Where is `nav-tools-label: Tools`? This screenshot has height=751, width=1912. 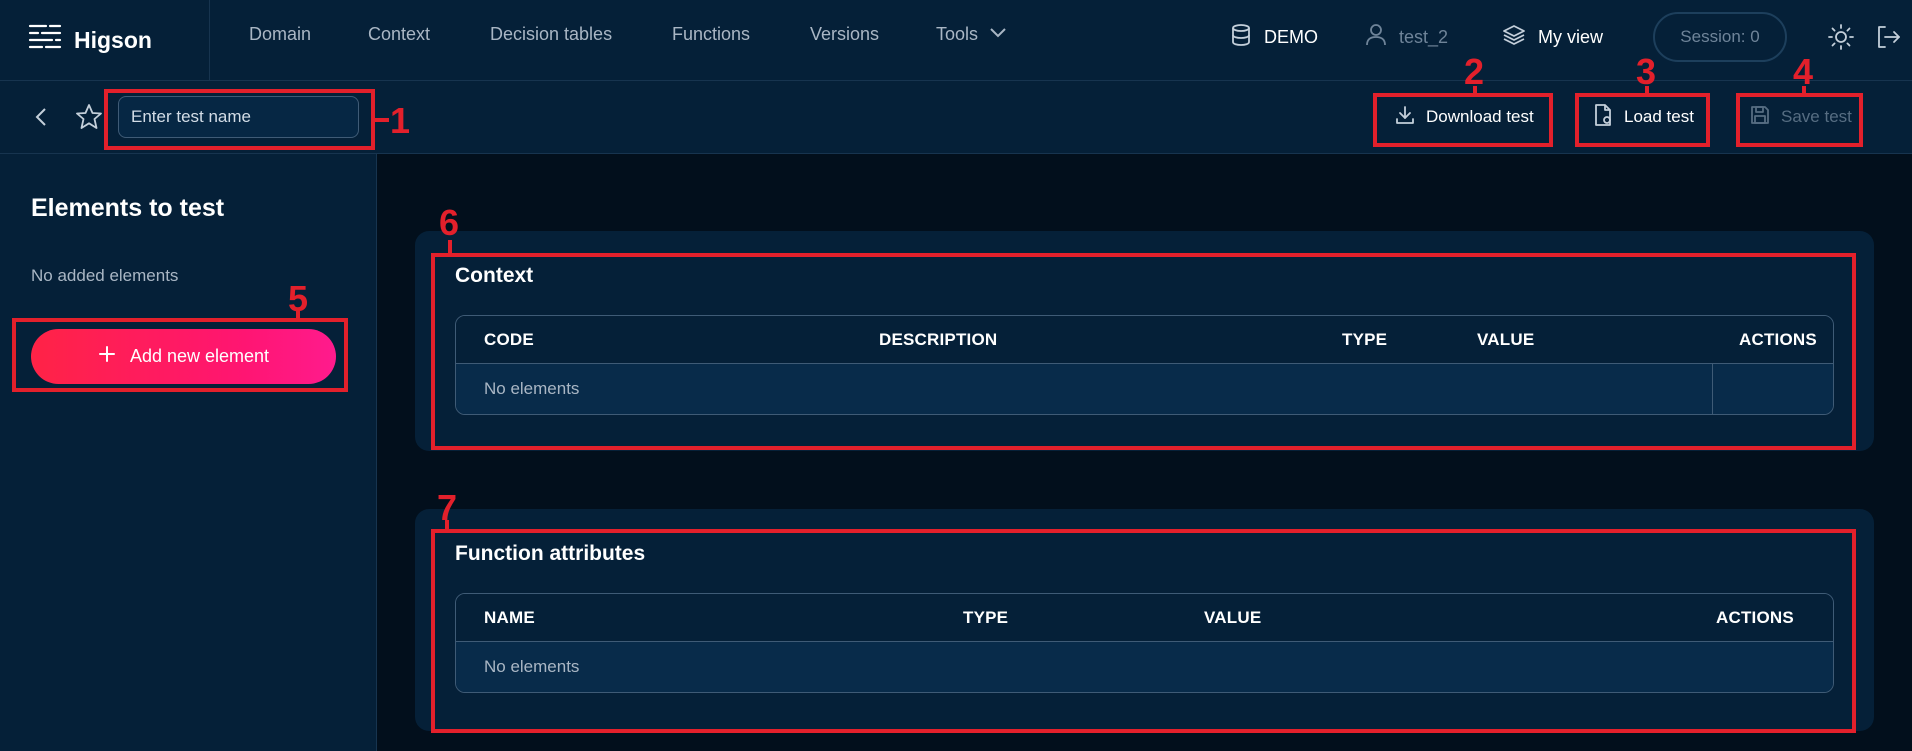
nav-tools-label: Tools is located at coordinates (957, 34).